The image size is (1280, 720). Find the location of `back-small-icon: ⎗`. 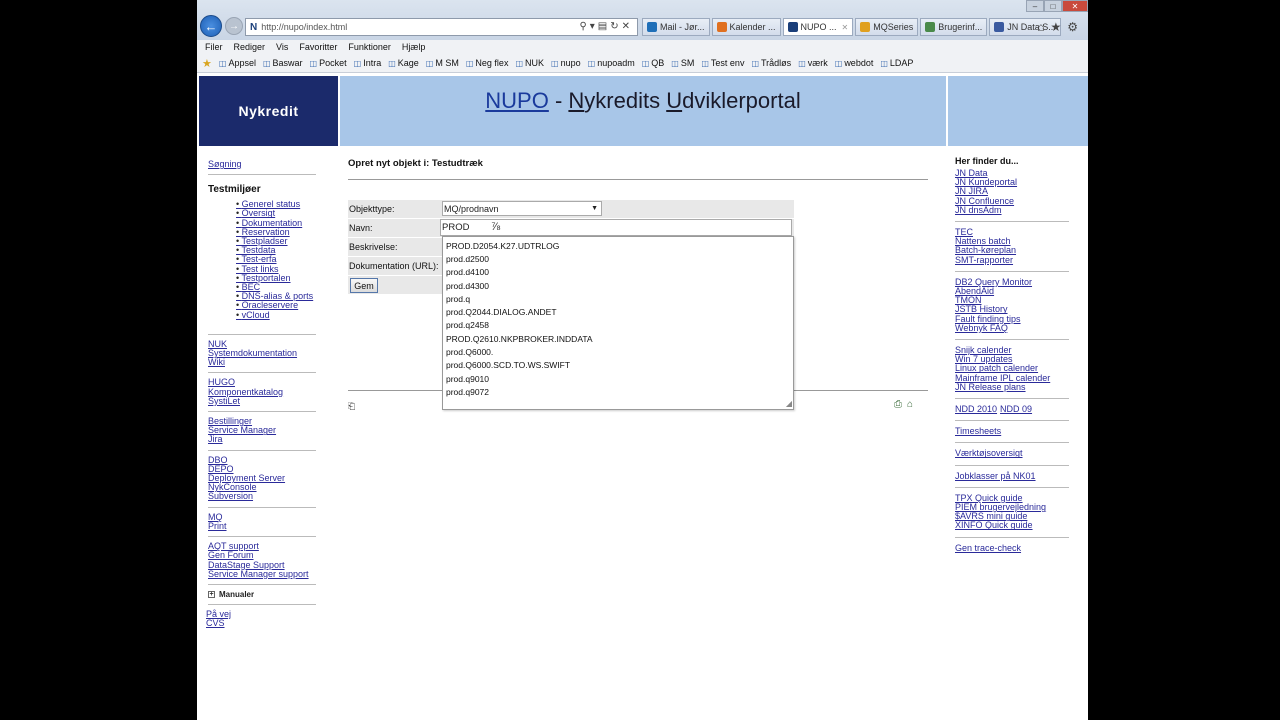

back-small-icon: ⎗ is located at coordinates (351, 406).